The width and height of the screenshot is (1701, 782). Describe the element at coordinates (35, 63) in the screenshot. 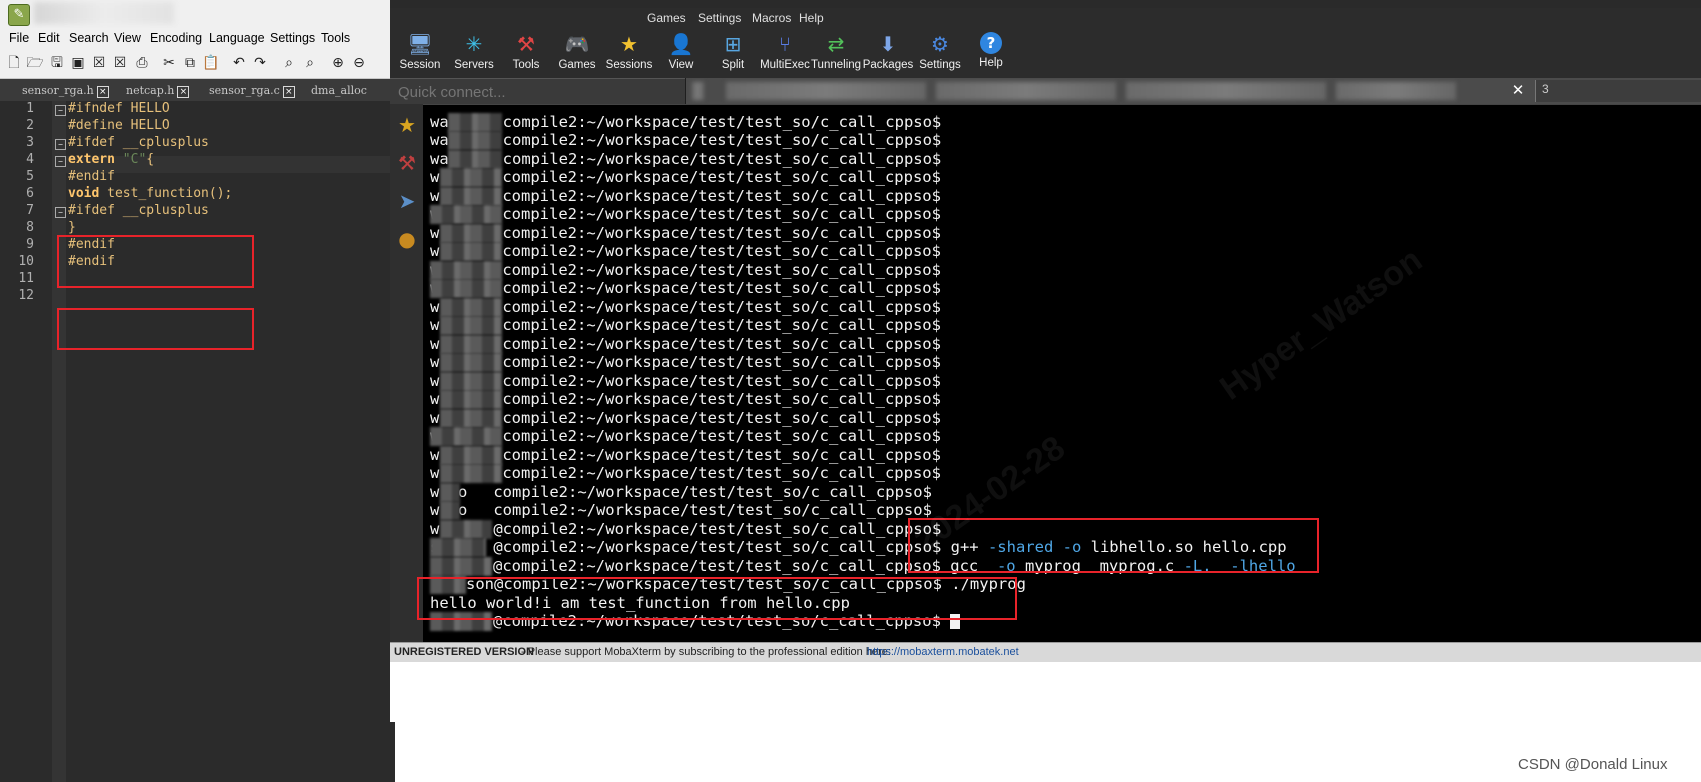

I see `open-file-icon: 🗁` at that location.